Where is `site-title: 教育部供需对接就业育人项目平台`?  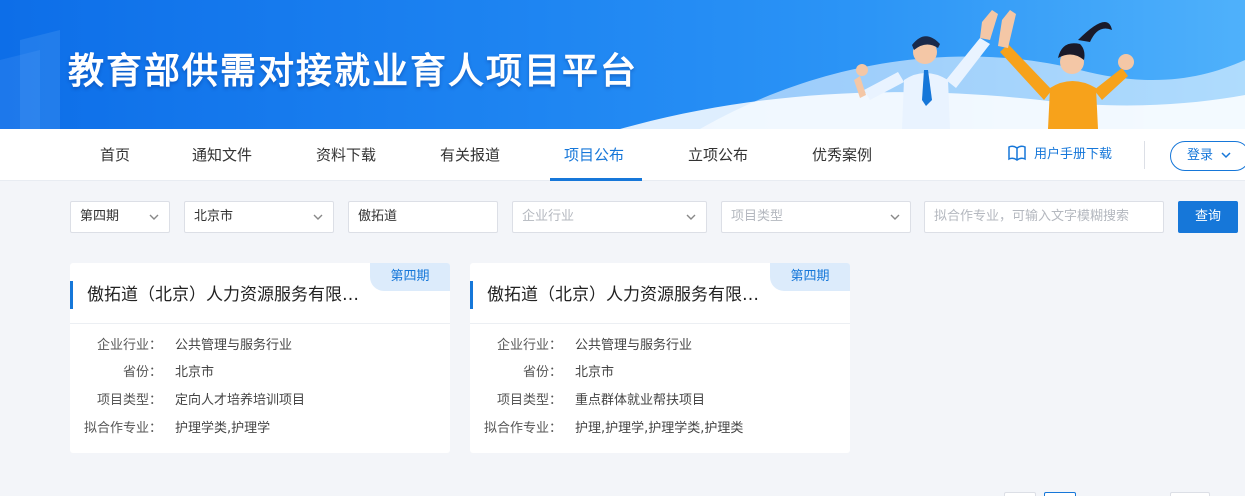 site-title: 教育部供需对接就业育人项目平台 is located at coordinates (353, 71).